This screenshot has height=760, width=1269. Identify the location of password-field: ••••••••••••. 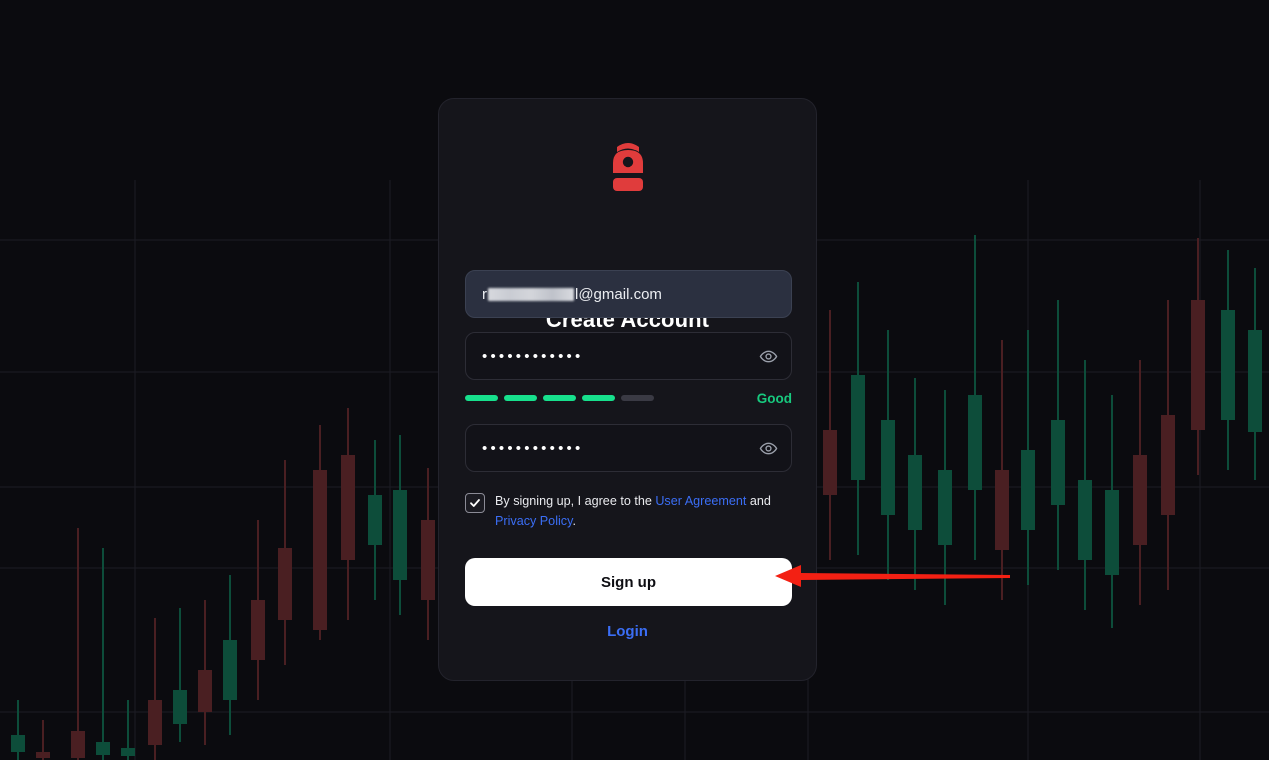
(628, 356).